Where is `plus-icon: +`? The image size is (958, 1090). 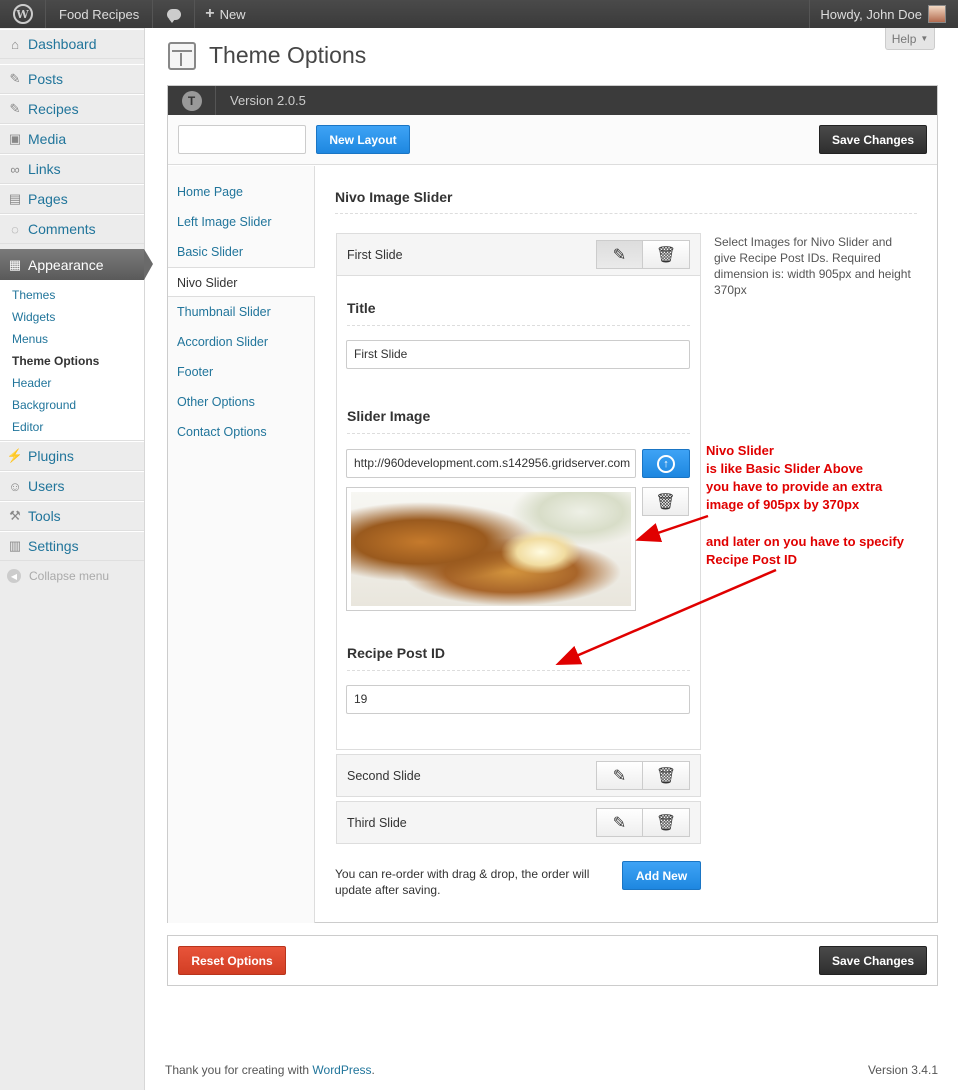 plus-icon: + is located at coordinates (210, 13).